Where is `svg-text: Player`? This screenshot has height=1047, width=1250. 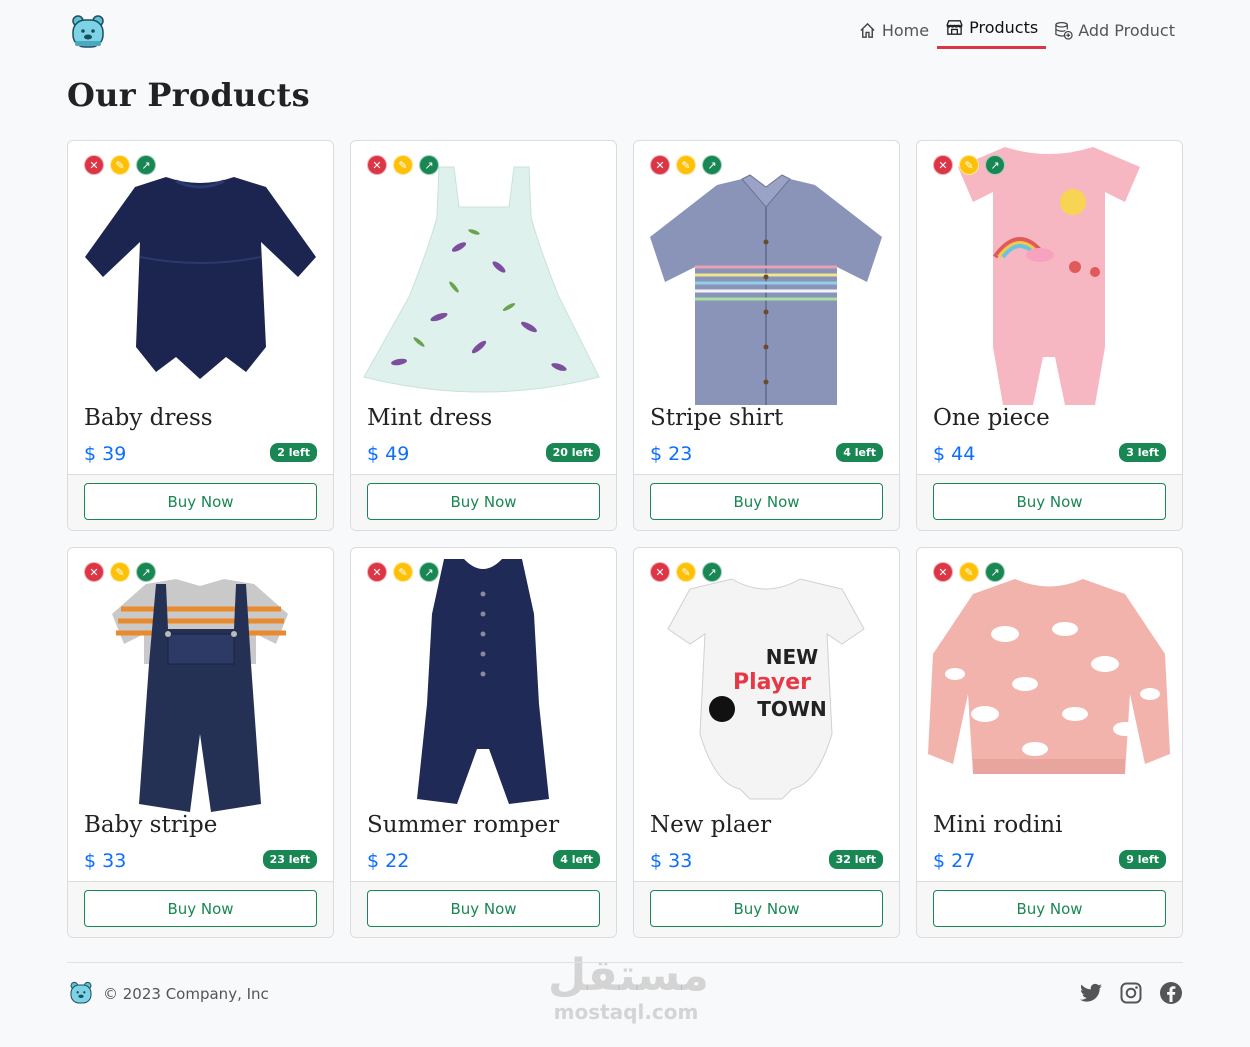 svg-text: Player is located at coordinates (772, 682).